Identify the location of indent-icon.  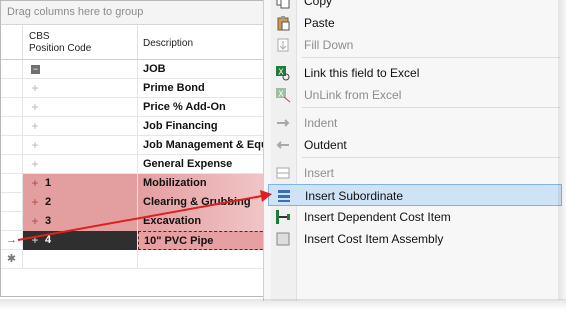
(283, 123).